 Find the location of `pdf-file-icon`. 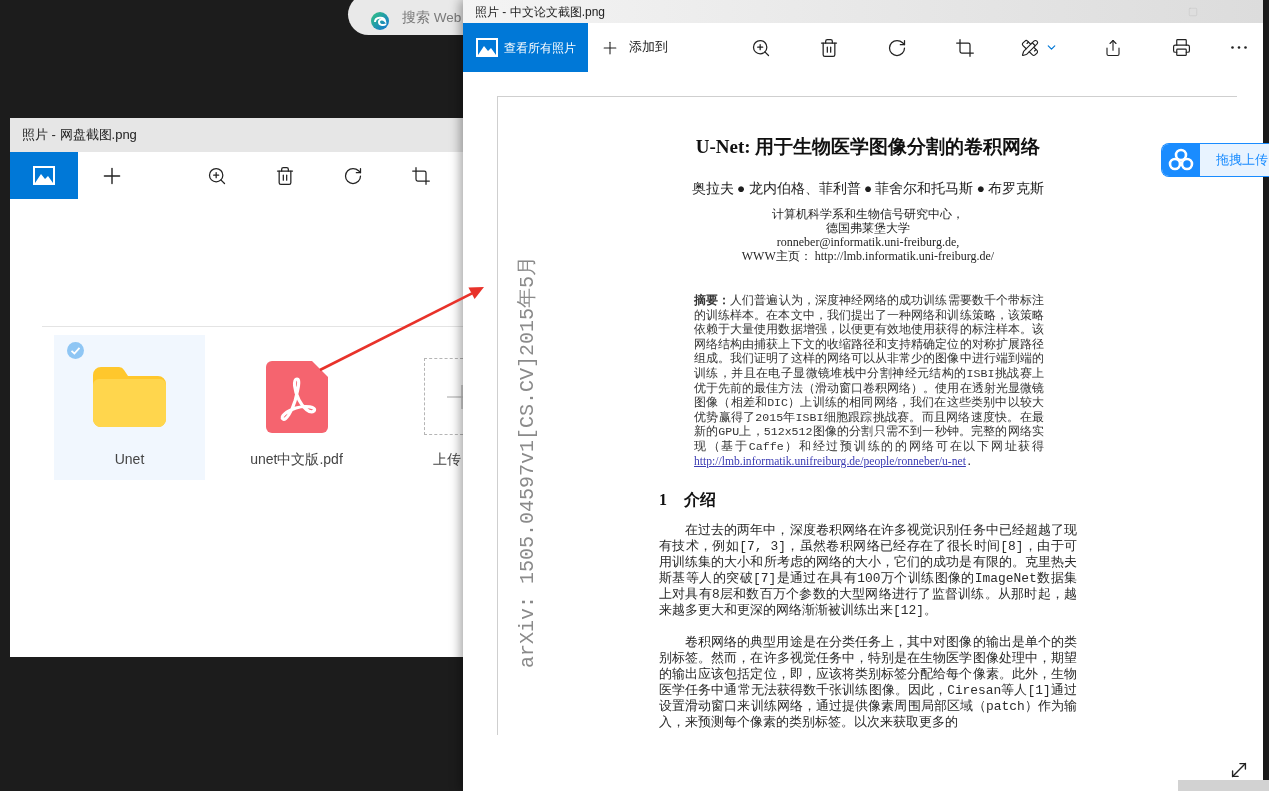

pdf-file-icon is located at coordinates (296, 397).